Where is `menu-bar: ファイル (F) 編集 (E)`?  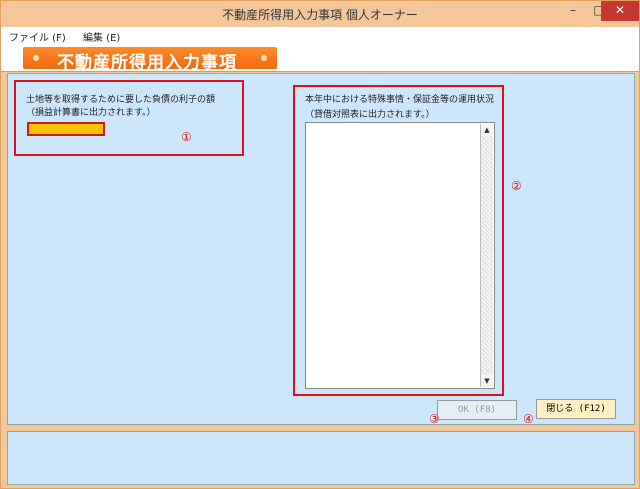 menu-bar: ファイル (F) 編集 (E) is located at coordinates (320, 35).